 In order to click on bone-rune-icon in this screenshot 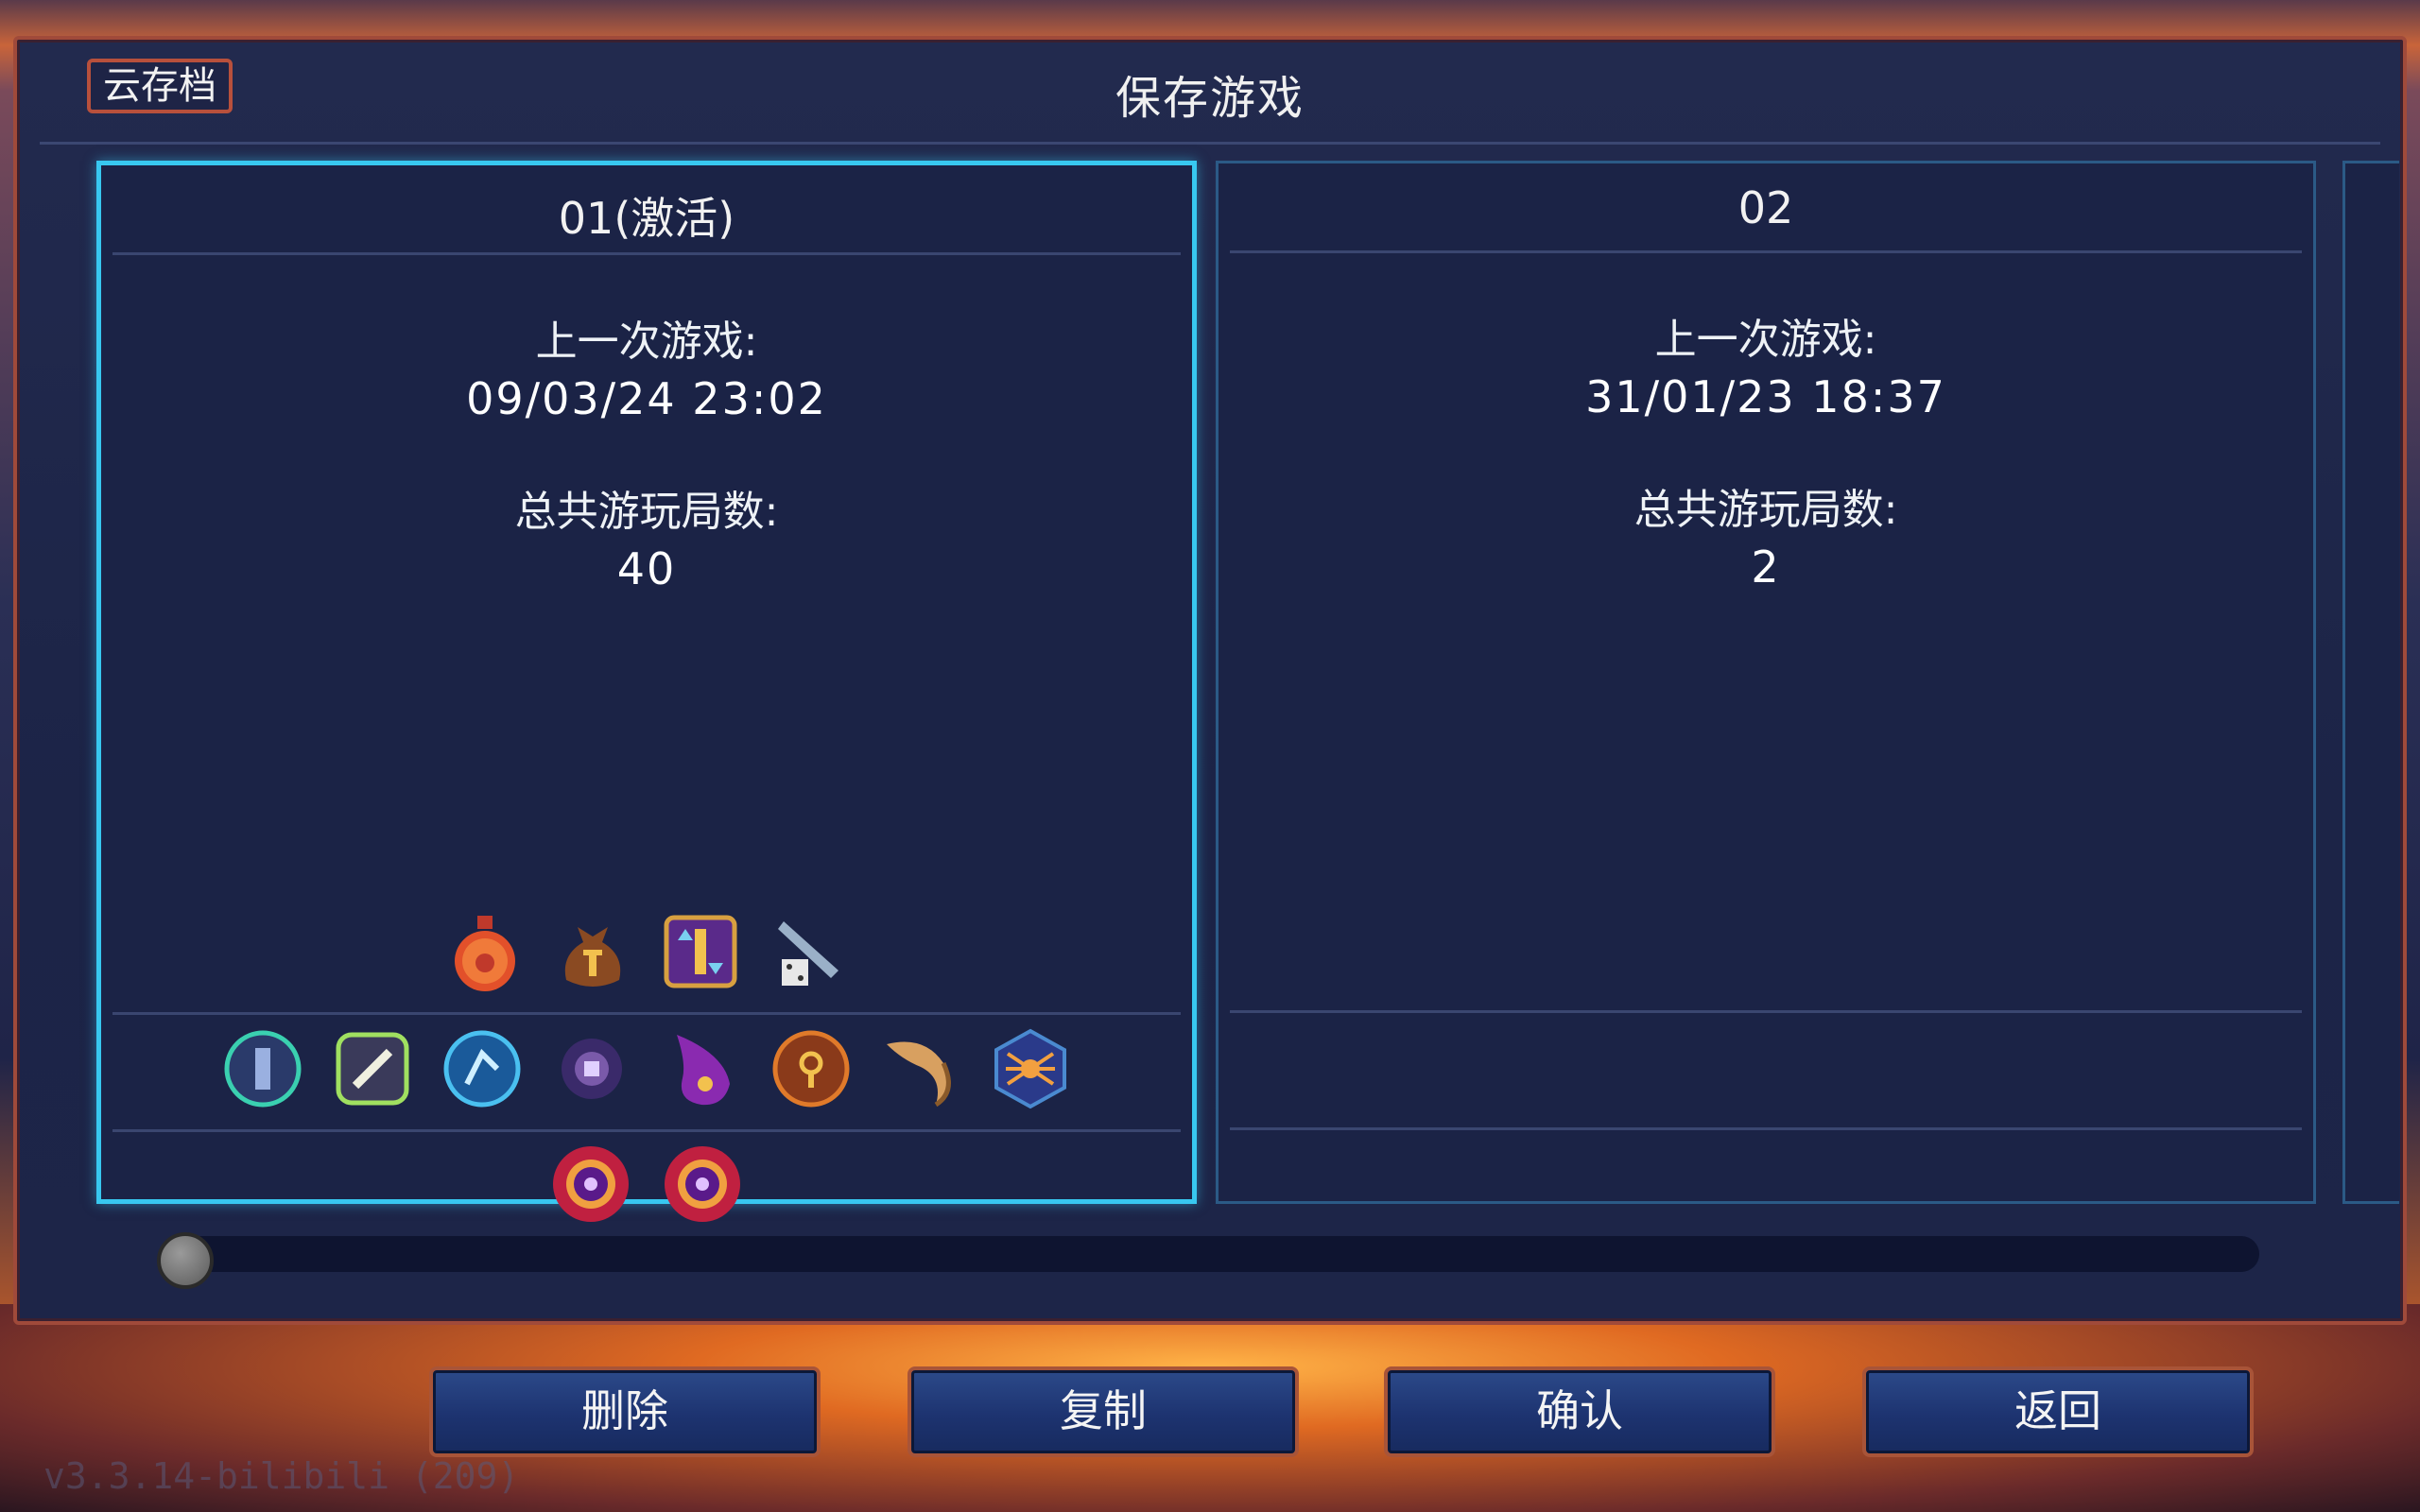, I will do `click(373, 1068)`.